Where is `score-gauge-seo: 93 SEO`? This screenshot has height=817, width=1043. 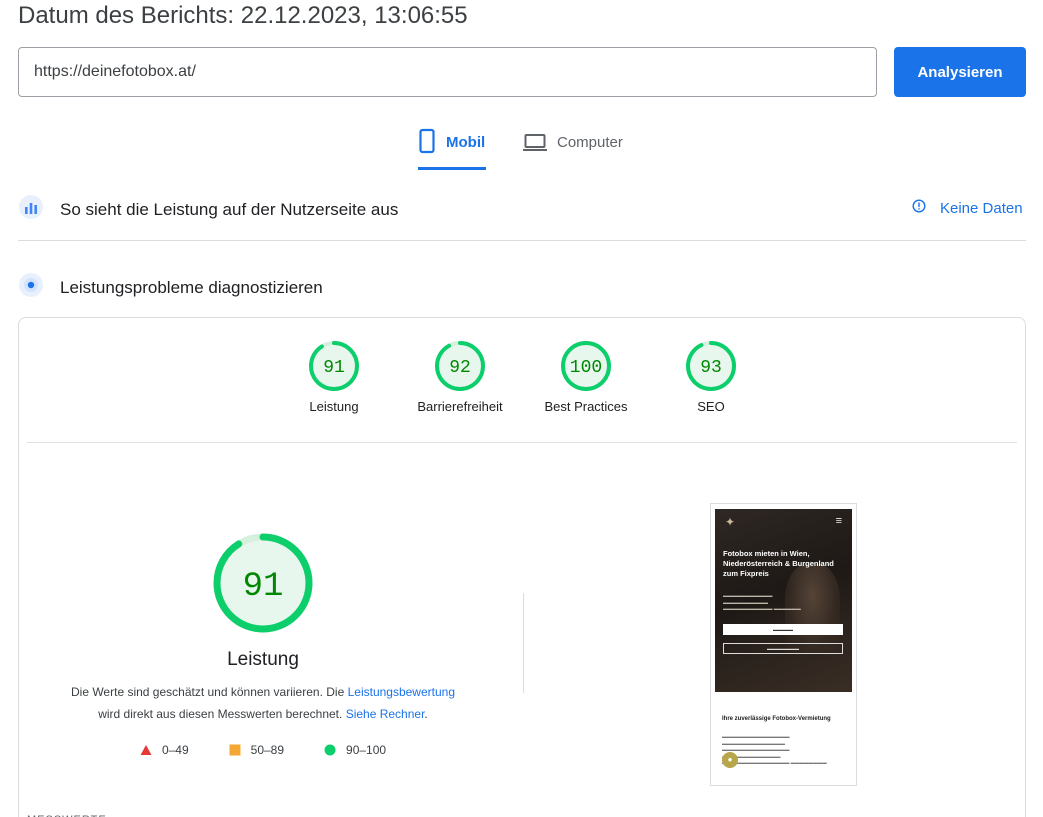
score-gauge-seo: 93 SEO is located at coordinates (711, 377).